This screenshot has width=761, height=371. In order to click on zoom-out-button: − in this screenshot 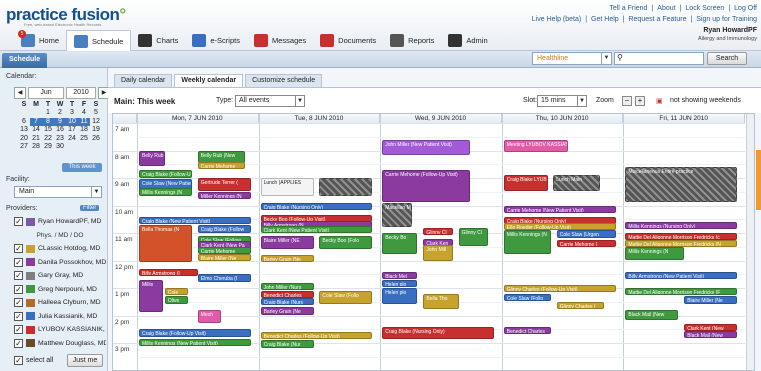, I will do `click(627, 101)`.